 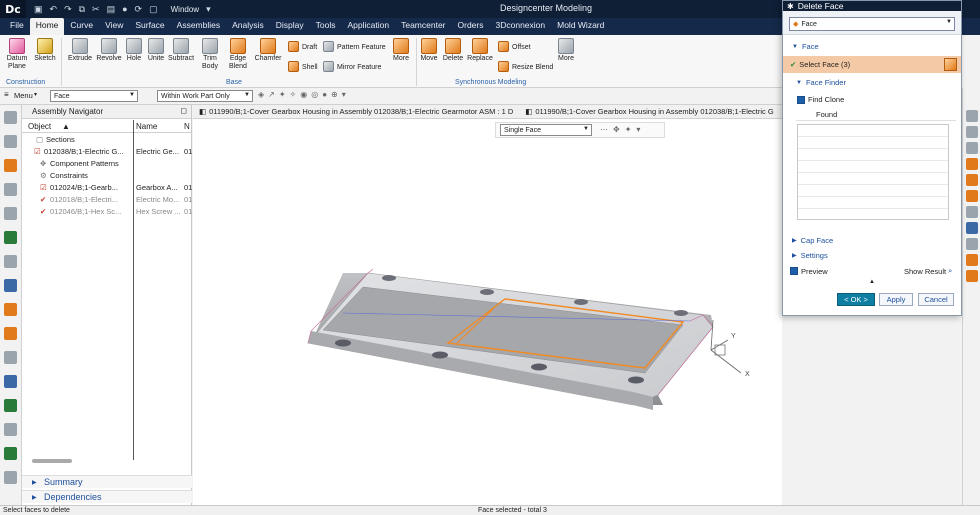 I want to click on teamcenter-icon, so click(x=10, y=405).